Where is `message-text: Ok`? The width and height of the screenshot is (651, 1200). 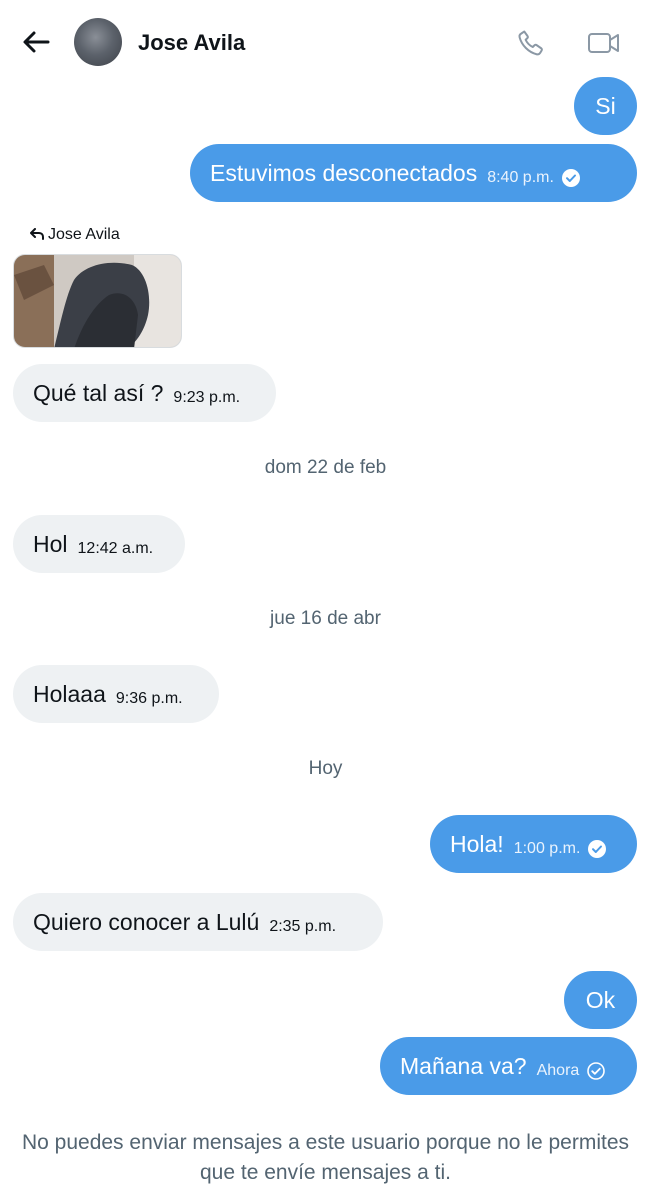
message-text: Ok is located at coordinates (600, 999).